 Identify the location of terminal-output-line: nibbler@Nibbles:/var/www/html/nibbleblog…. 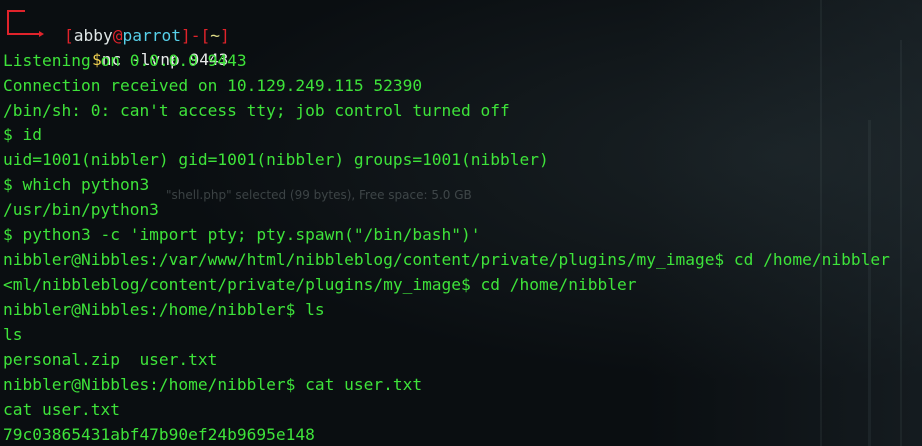
(446, 259).